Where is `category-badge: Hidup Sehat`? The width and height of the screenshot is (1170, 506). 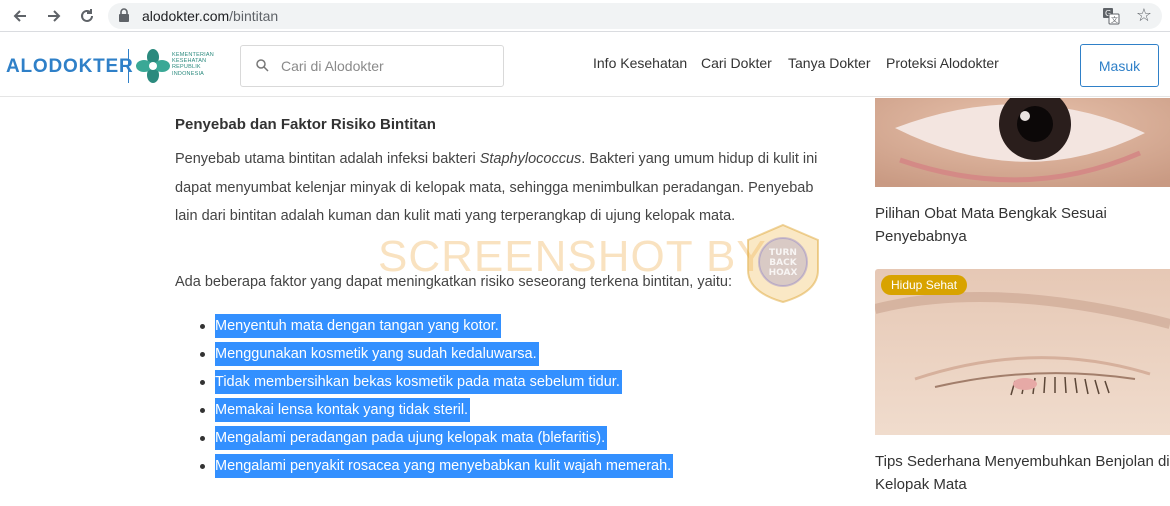
category-badge: Hidup Sehat is located at coordinates (924, 285).